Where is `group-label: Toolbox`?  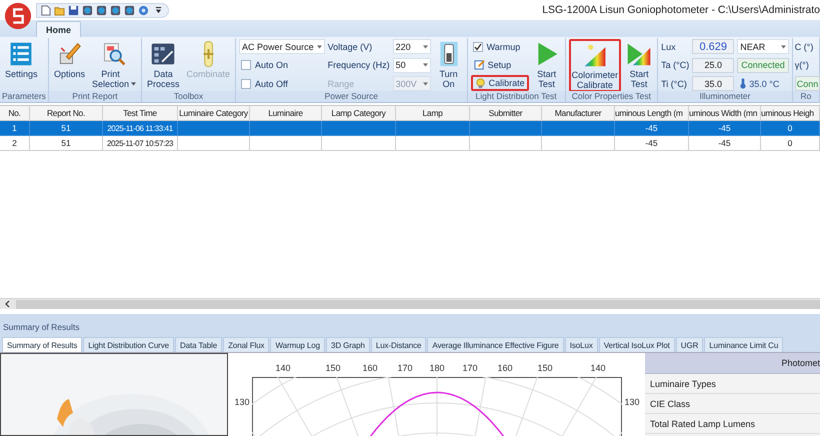
group-label: Toolbox is located at coordinates (189, 96).